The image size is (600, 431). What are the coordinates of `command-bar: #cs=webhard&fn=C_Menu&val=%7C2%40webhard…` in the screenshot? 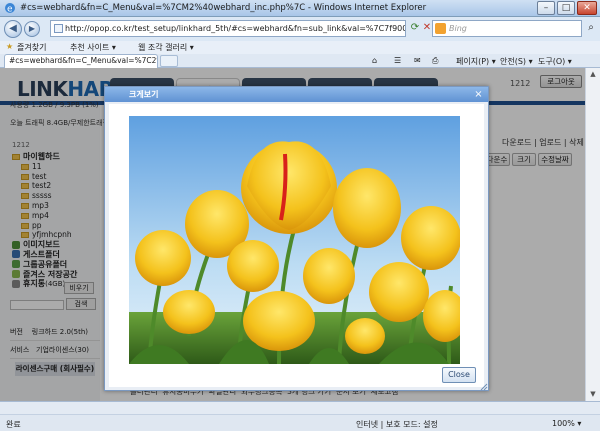 It's located at (300, 61).